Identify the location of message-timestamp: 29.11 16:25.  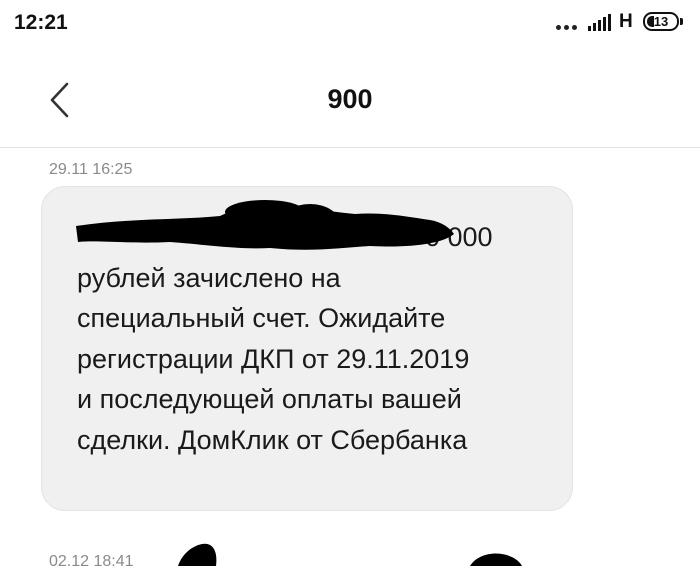
(91, 169).